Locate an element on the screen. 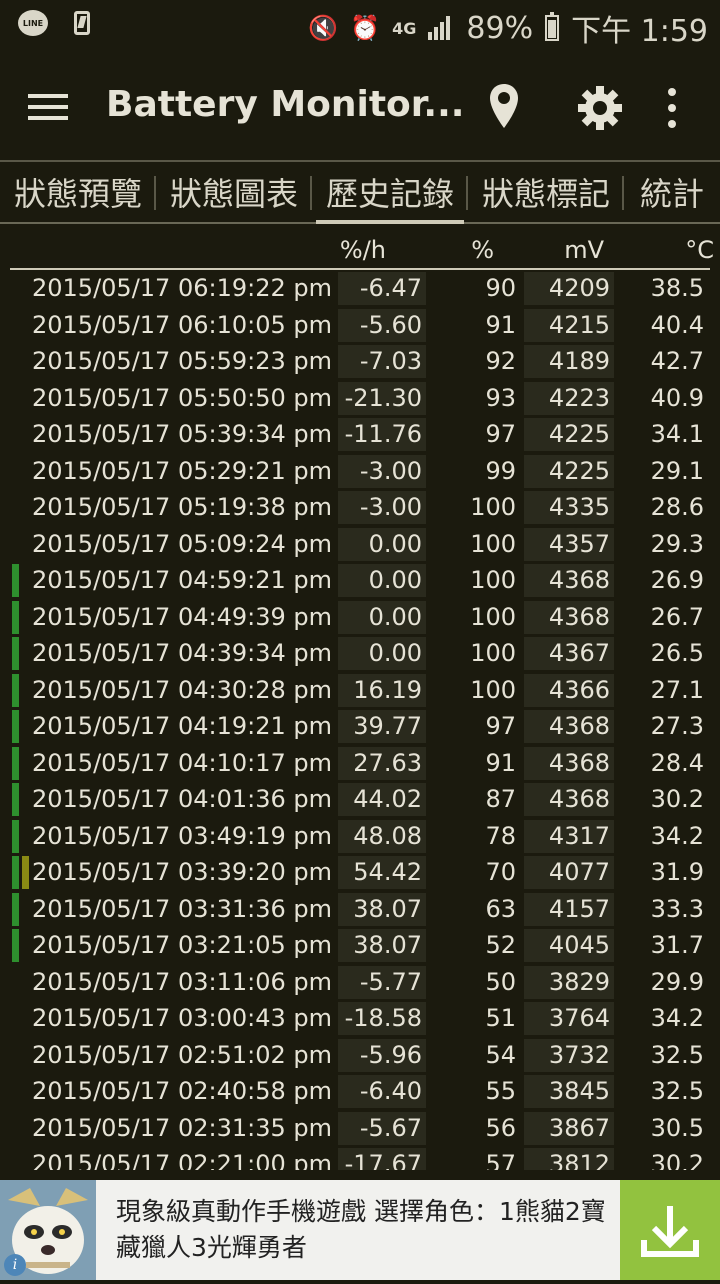 This screenshot has width=720, height=1284. cell-rate: -18.58 is located at coordinates (382, 1018).